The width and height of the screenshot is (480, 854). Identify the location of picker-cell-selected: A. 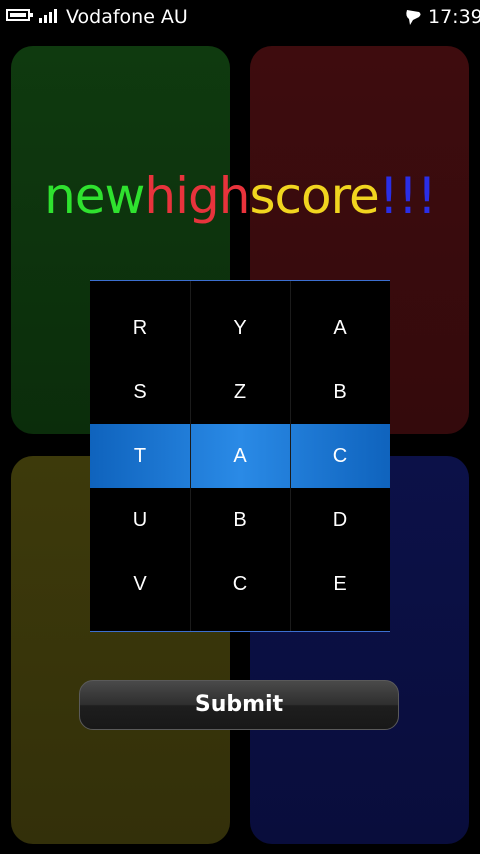
(240, 456).